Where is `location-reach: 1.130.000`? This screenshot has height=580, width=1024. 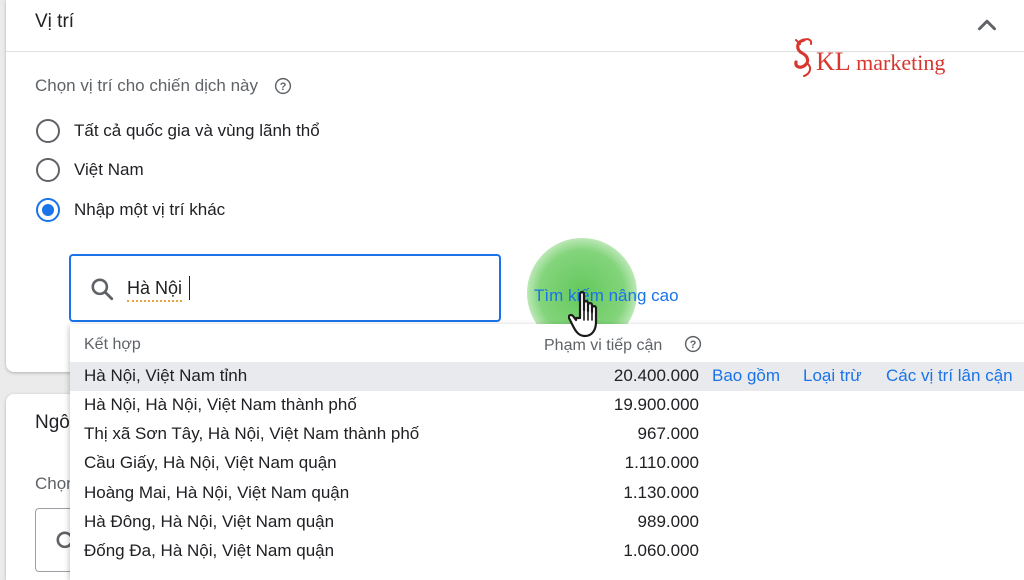
location-reach: 1.130.000 is located at coordinates (661, 492).